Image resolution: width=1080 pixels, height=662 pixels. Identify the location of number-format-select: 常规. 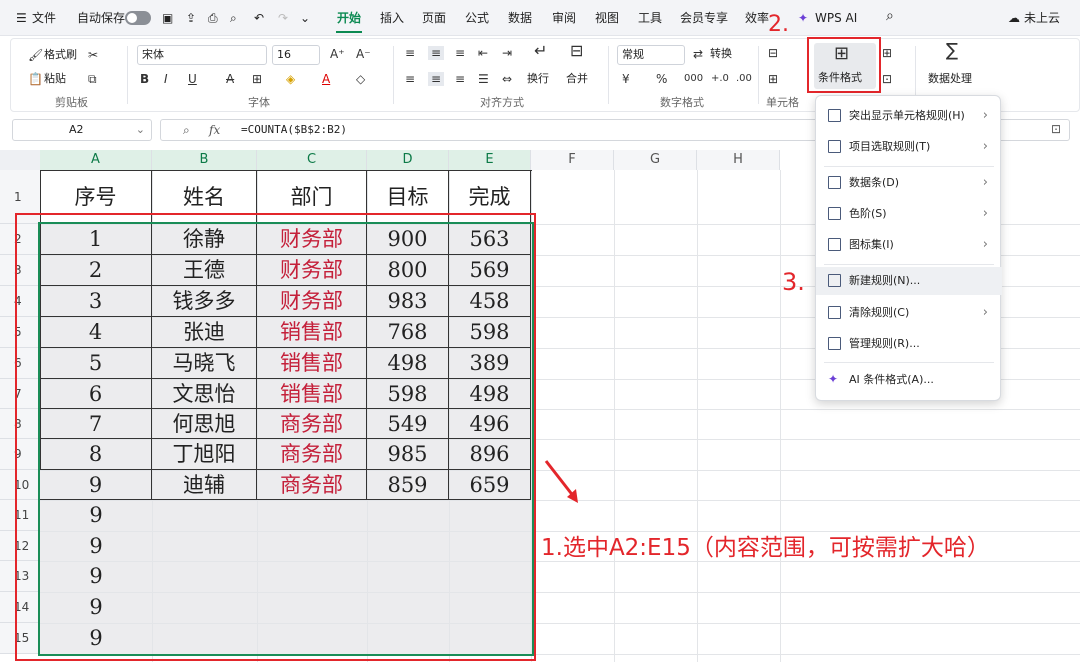
(651, 55).